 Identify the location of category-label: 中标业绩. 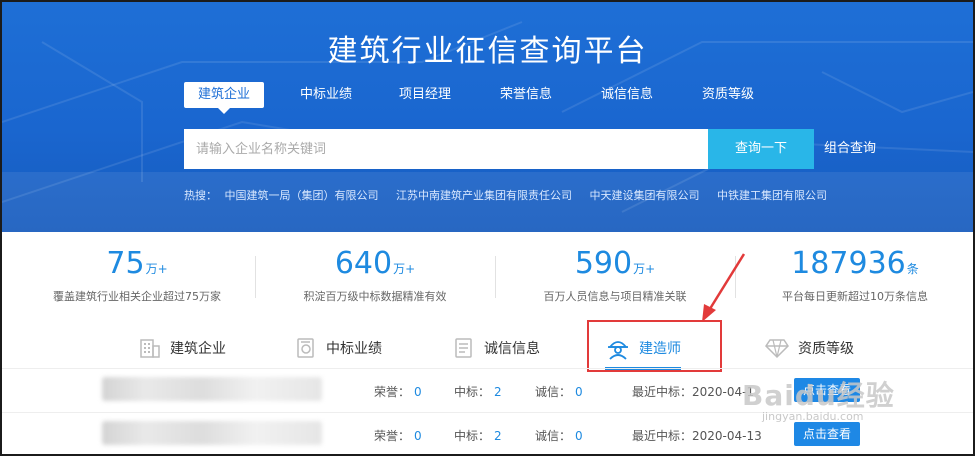
(354, 349).